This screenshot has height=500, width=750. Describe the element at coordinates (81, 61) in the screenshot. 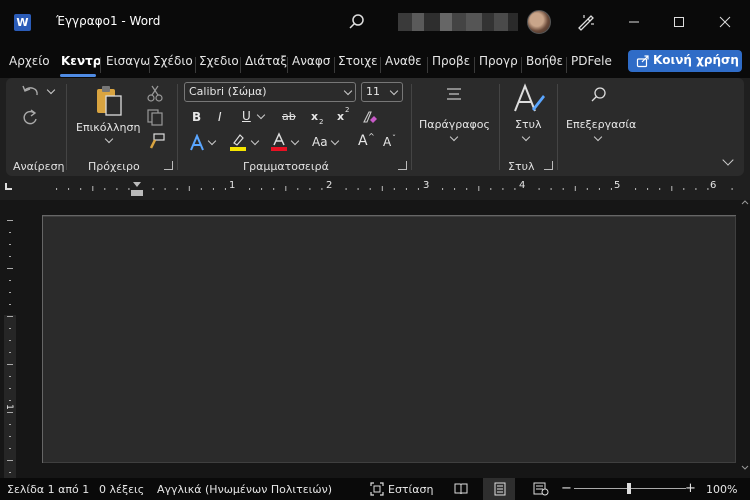

I see `tab-home: Κεντρ` at that location.